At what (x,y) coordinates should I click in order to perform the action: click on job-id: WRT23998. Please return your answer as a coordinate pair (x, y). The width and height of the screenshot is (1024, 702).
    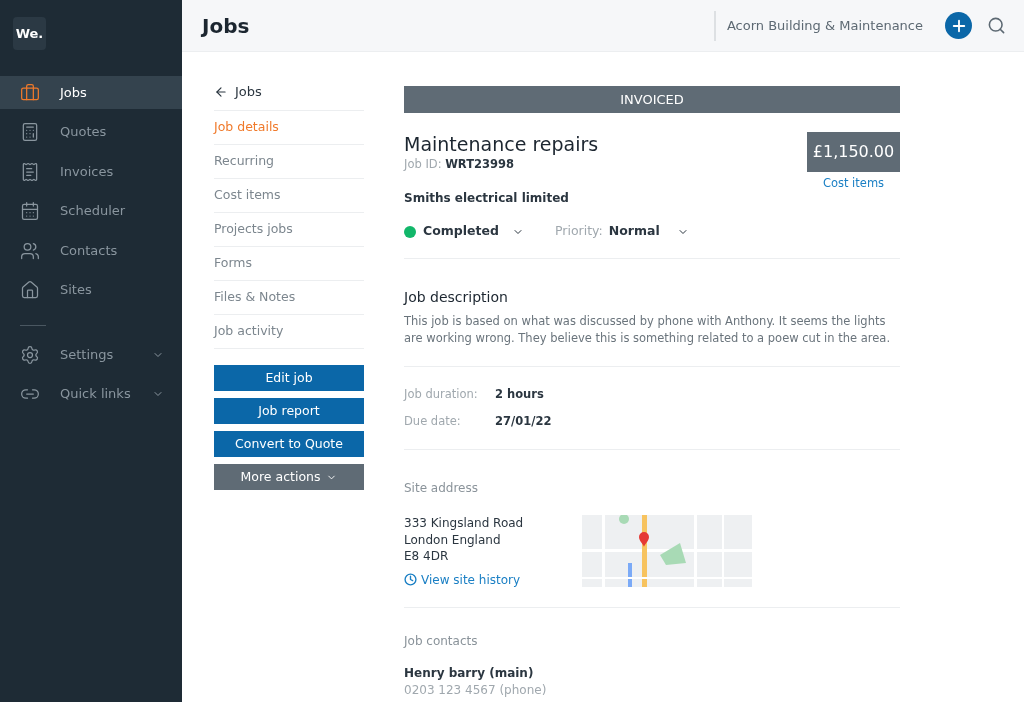
    Looking at the image, I should click on (480, 164).